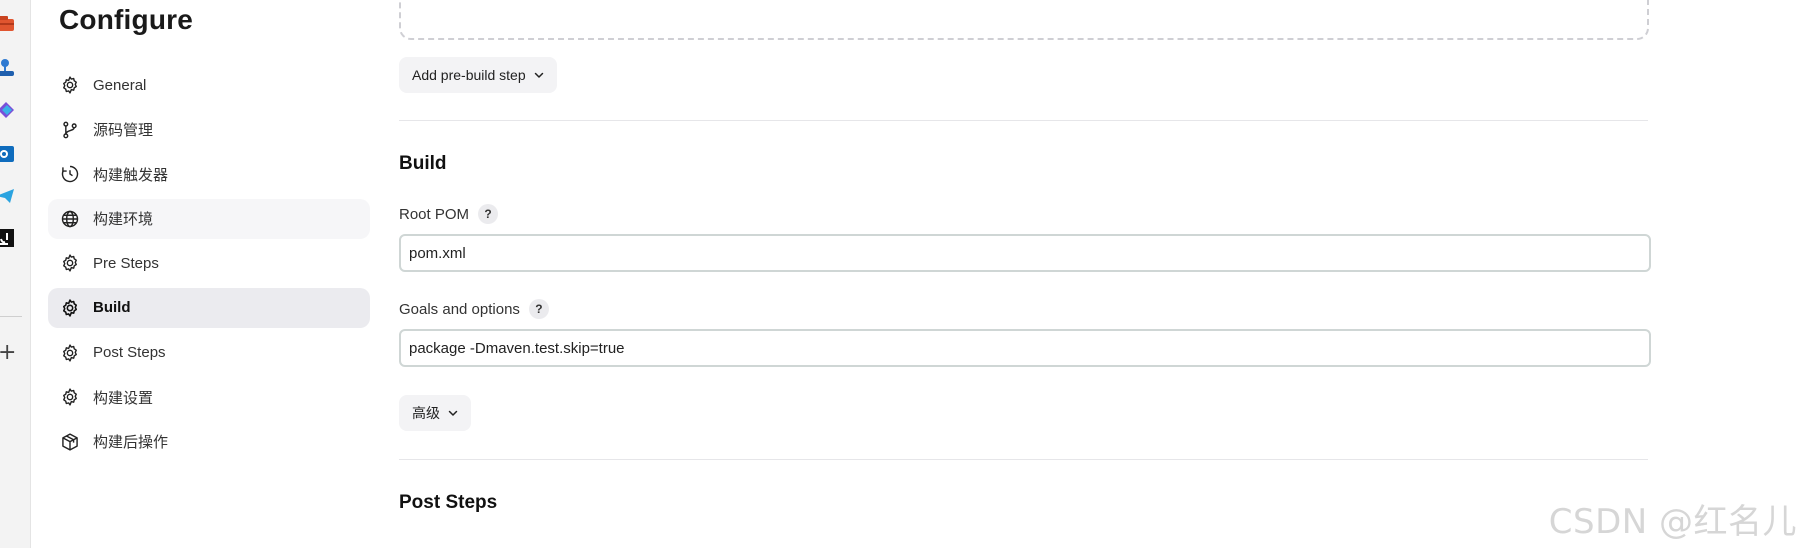  I want to click on sidebar-item-scm: 源码管理, so click(209, 130).